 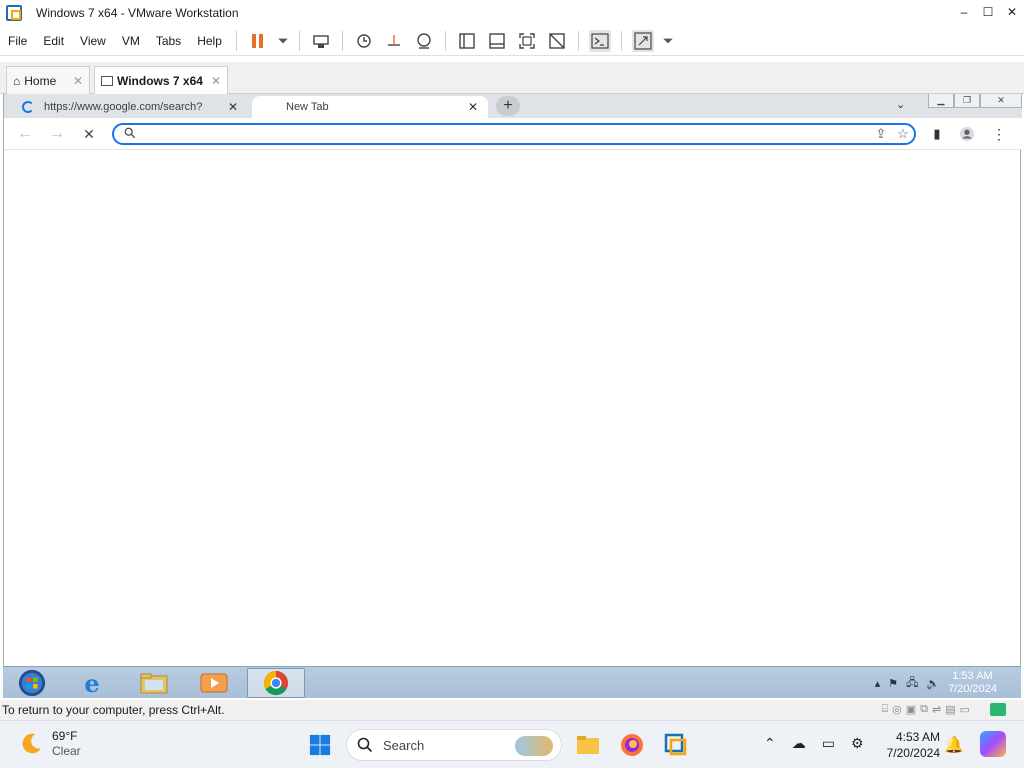 I want to click on network-icon: 🖧, so click(x=912, y=683).